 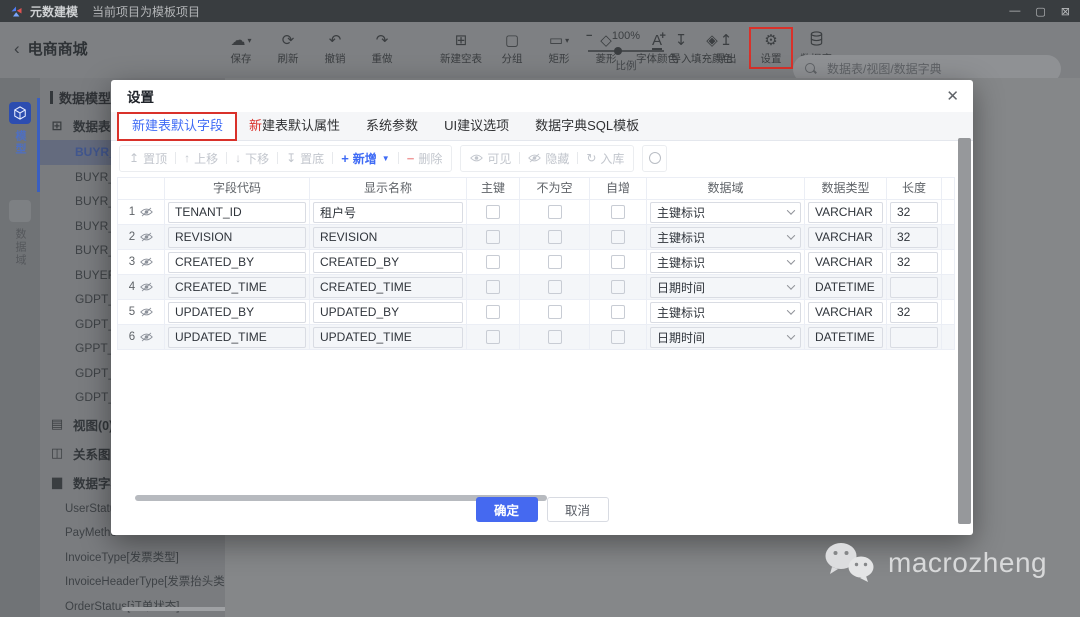 What do you see at coordinates (237, 337) in the screenshot?
I see `field-code-input: UPDATED_TIME` at bounding box center [237, 337].